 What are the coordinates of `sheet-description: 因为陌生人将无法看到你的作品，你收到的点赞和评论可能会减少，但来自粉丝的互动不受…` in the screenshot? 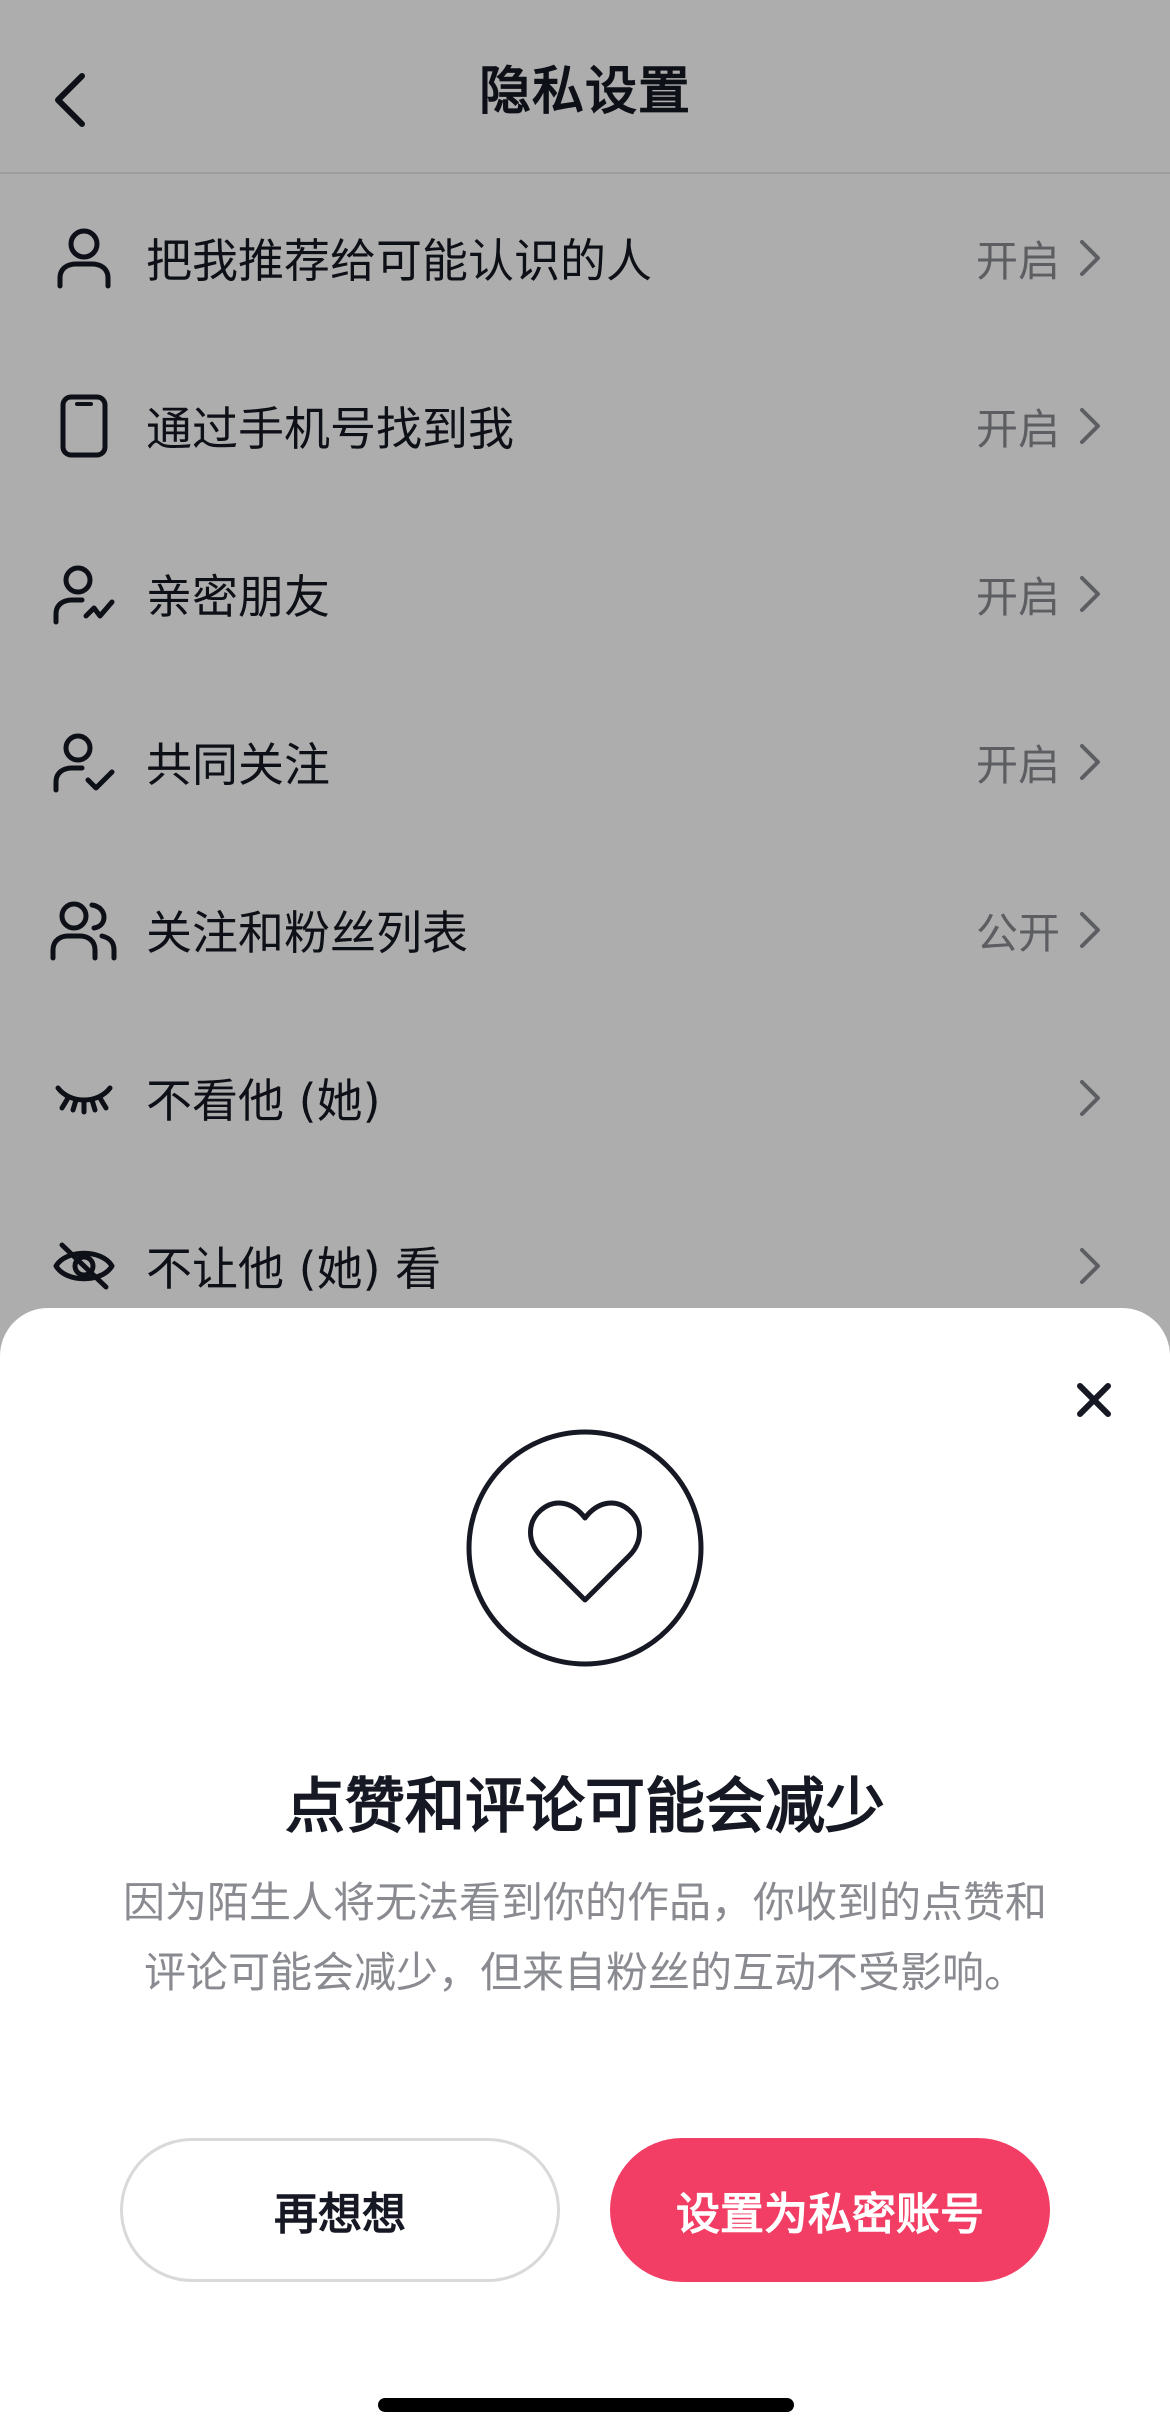 It's located at (584, 1937).